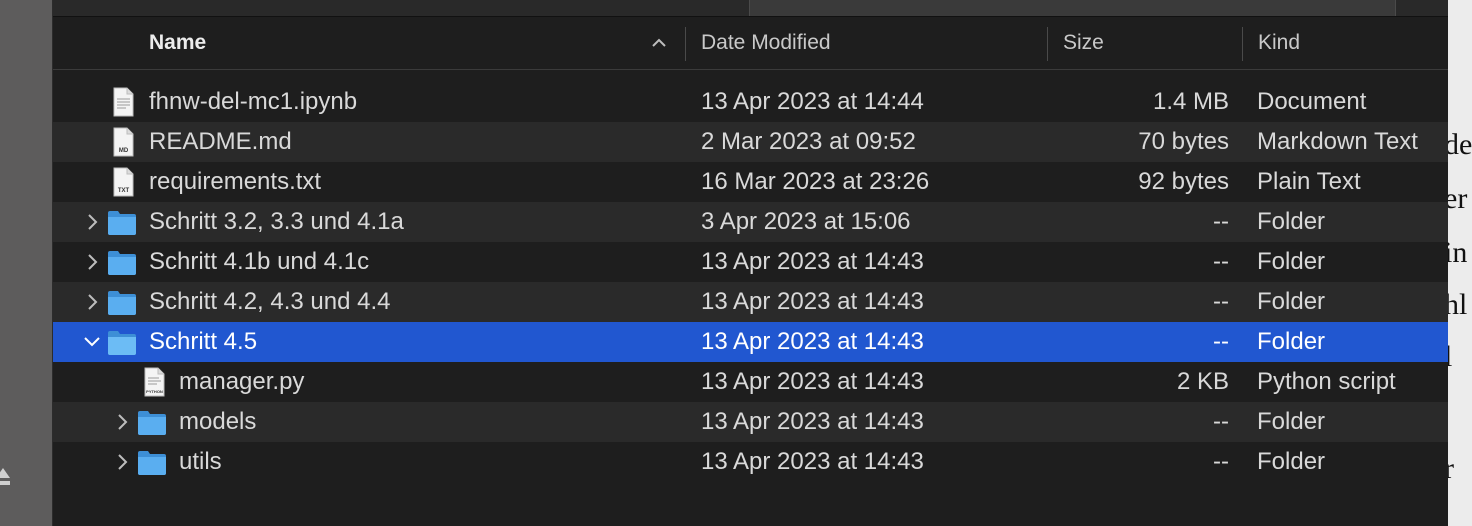 This screenshot has height=526, width=1472. What do you see at coordinates (1457, 252) in the screenshot?
I see `background-text: in` at bounding box center [1457, 252].